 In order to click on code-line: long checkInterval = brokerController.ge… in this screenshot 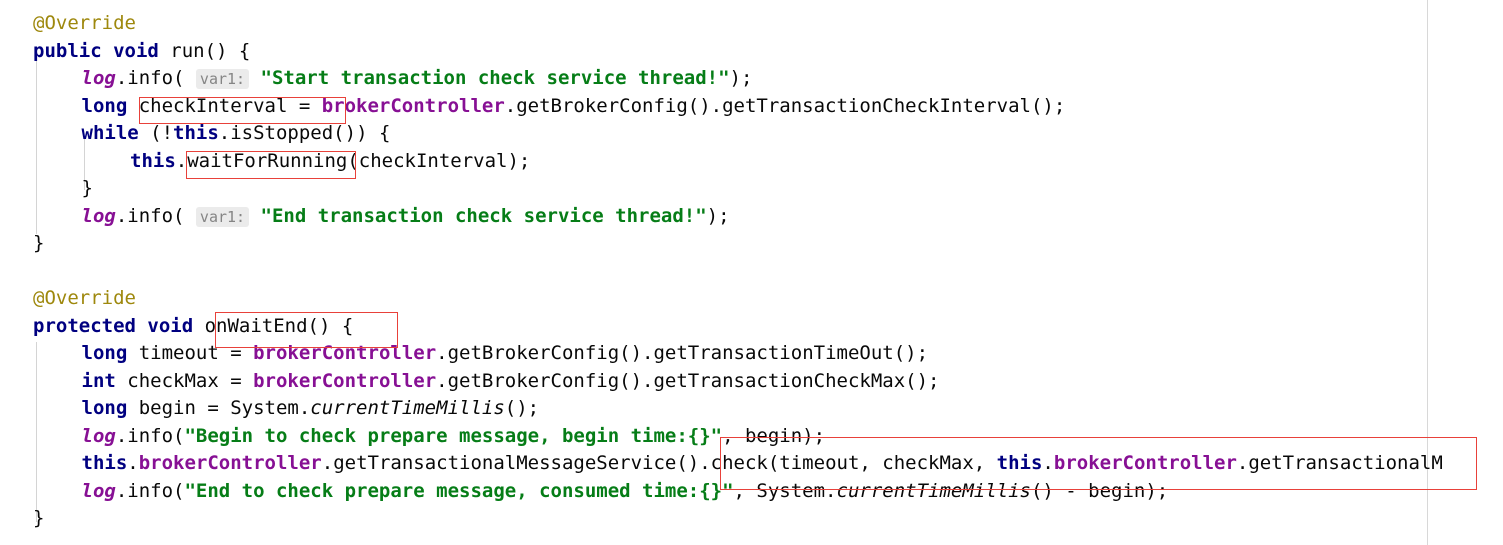, I will do `click(533, 107)`.